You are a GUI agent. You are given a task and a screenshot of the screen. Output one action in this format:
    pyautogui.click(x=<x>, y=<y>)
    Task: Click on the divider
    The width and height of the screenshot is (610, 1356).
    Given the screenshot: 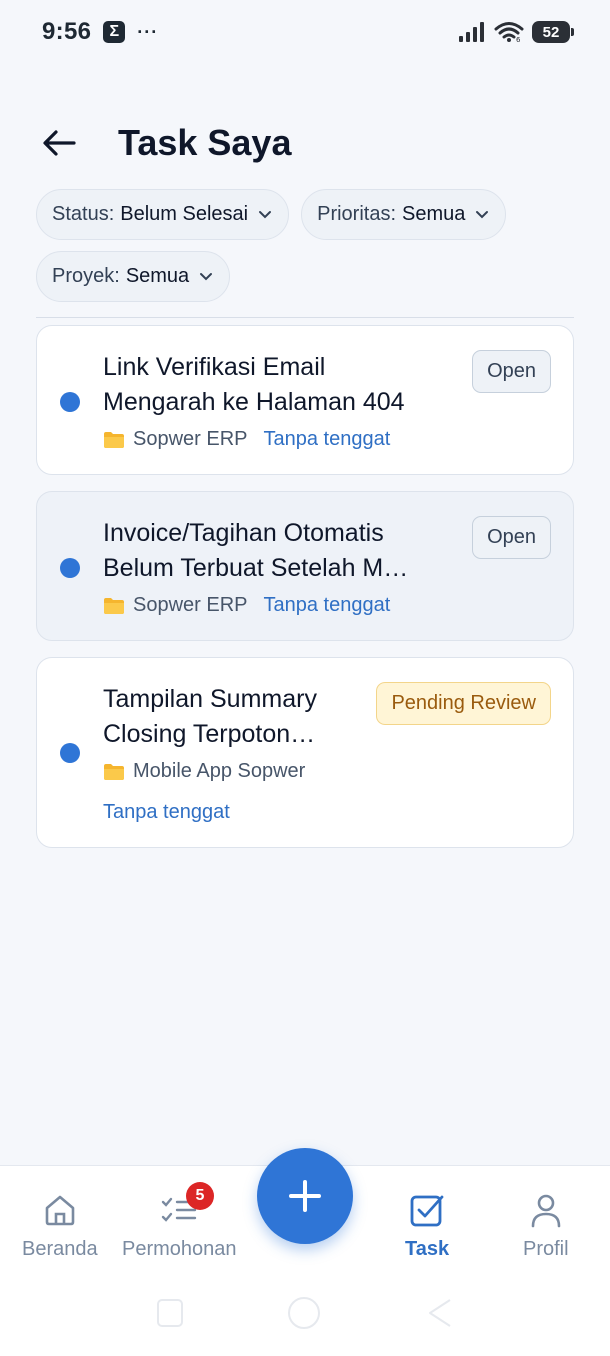 What is the action you would take?
    pyautogui.click(x=305, y=317)
    